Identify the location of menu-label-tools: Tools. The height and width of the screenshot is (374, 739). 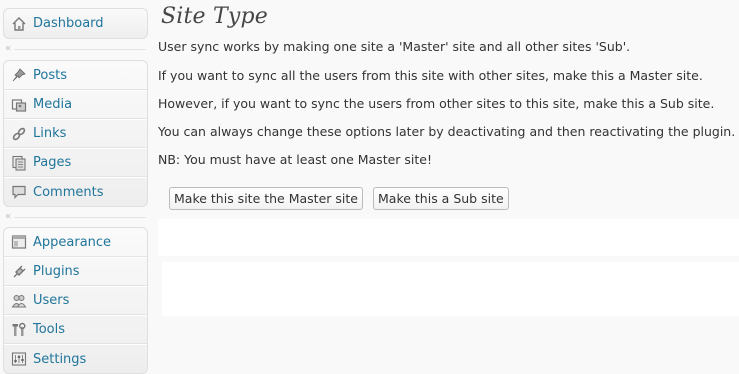
(49, 329).